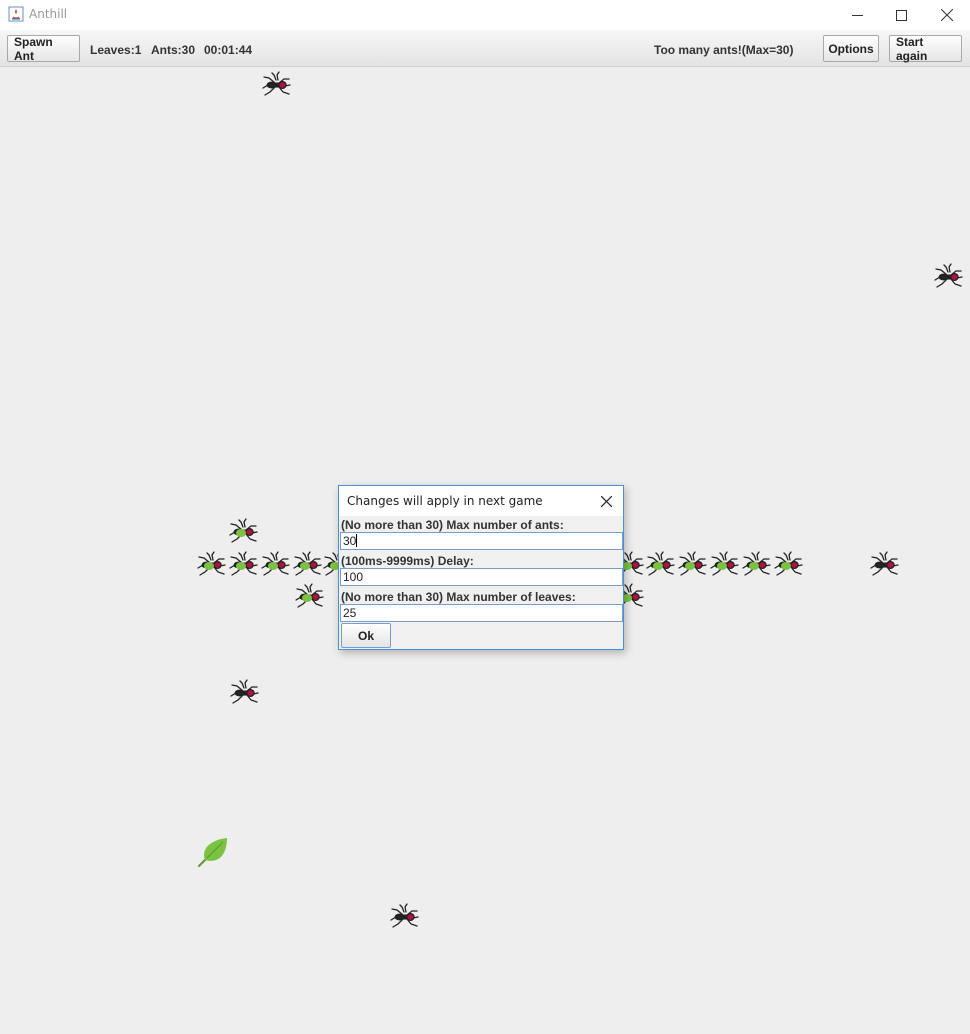 The width and height of the screenshot is (970, 1034). Describe the element at coordinates (173, 50) in the screenshot. I see `ants-counter: Ants:30` at that location.